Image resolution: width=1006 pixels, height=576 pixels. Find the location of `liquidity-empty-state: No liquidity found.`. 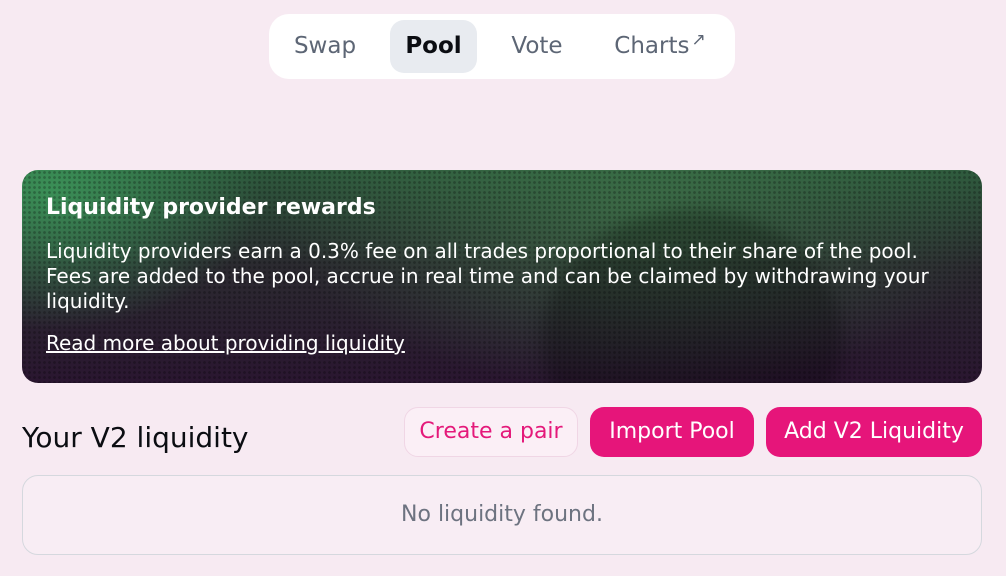

liquidity-empty-state: No liquidity found. is located at coordinates (502, 515).